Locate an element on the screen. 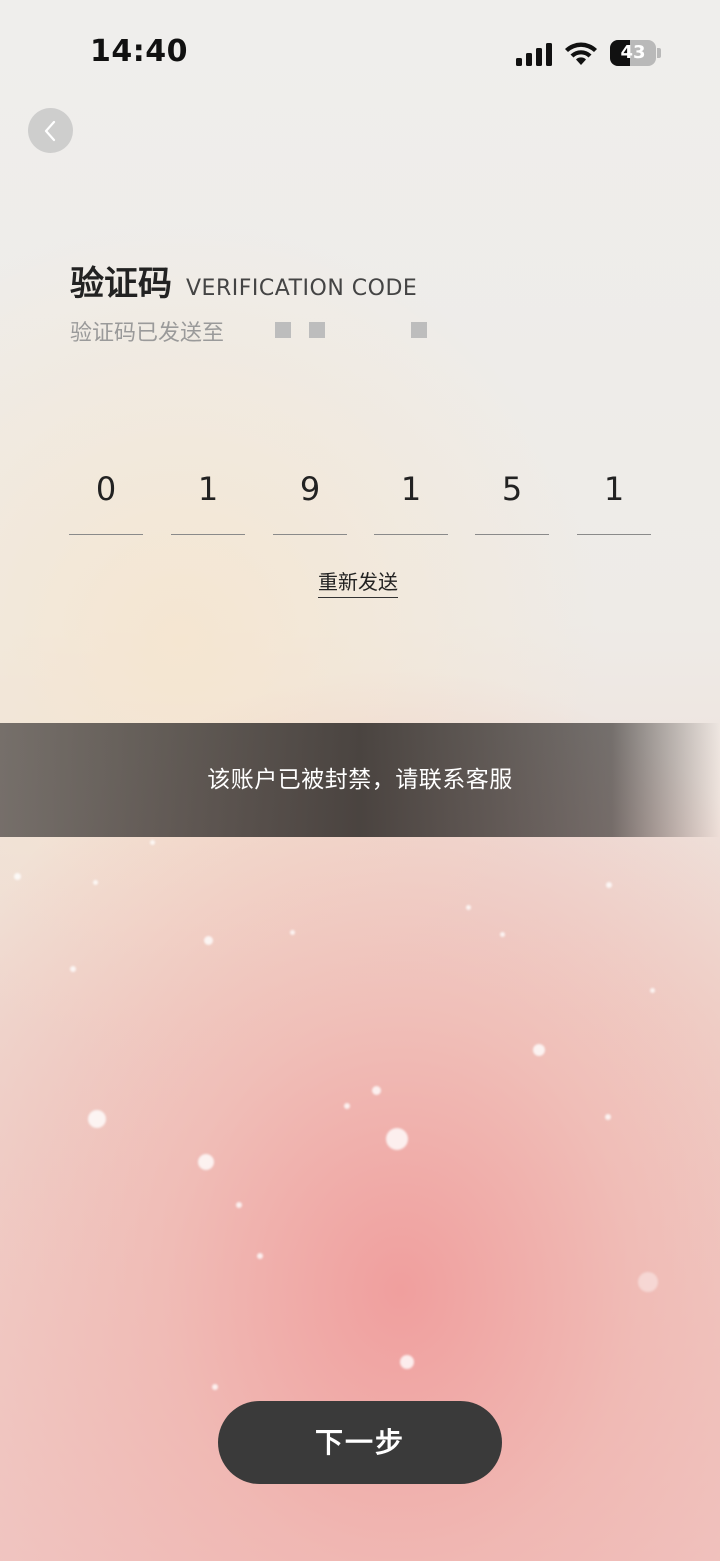 Image resolution: width=720 pixels, height=1561 pixels. next-step-button: 下一步 is located at coordinates (360, 1442).